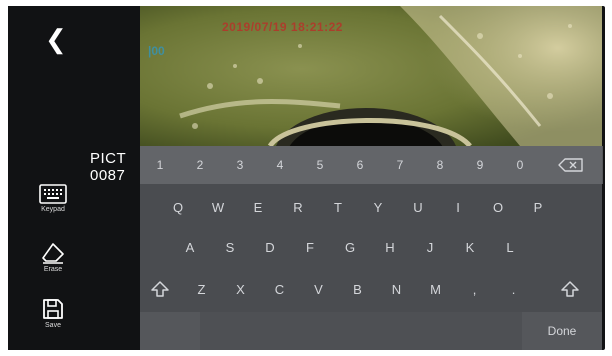 The width and height of the screenshot is (612, 356). Describe the element at coordinates (53, 209) in the screenshot. I see `keypad-label: Keypad` at that location.